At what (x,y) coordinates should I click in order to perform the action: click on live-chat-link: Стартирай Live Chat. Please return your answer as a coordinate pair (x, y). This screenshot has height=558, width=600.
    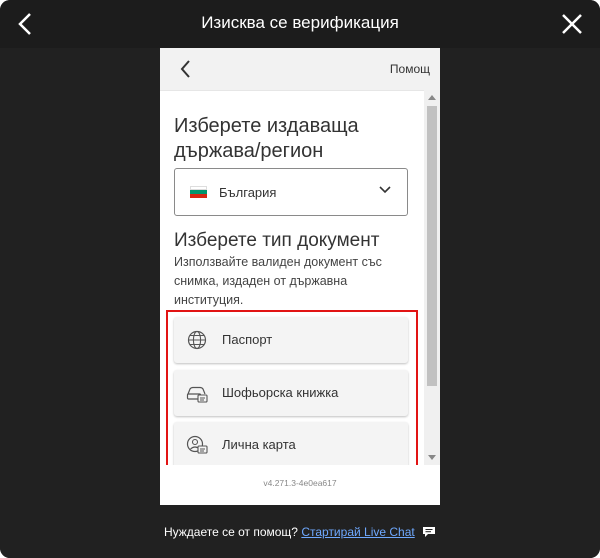
    Looking at the image, I should click on (357, 532).